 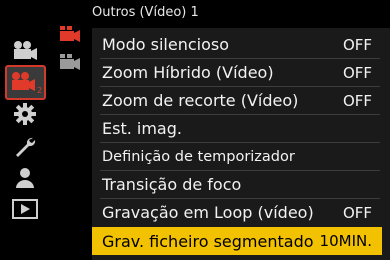 I want to click on menu-item-definicao-temporizador: Definição de temporizador, so click(x=237, y=156).